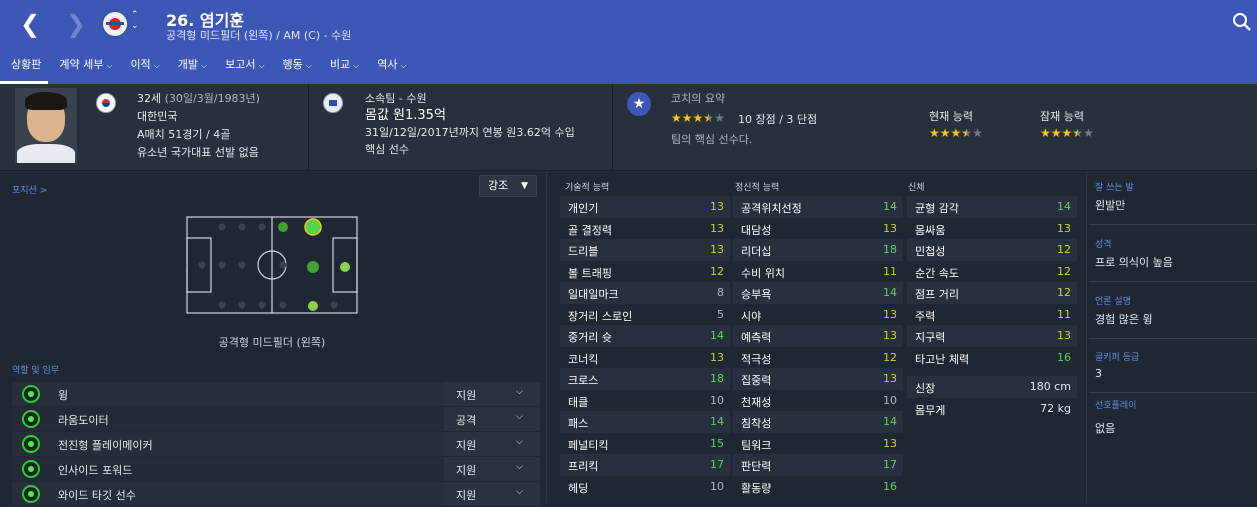 The height and width of the screenshot is (507, 1257). I want to click on forward-arrow-icon: ❯, so click(76, 24).